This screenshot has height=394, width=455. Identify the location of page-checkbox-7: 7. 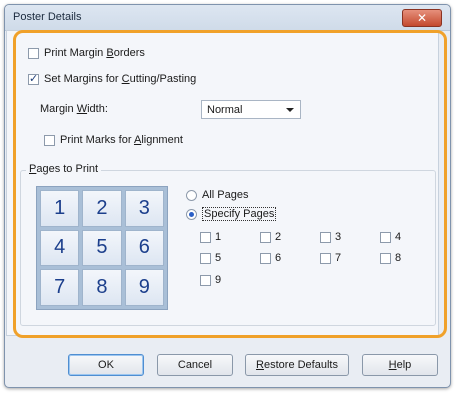
(330, 258).